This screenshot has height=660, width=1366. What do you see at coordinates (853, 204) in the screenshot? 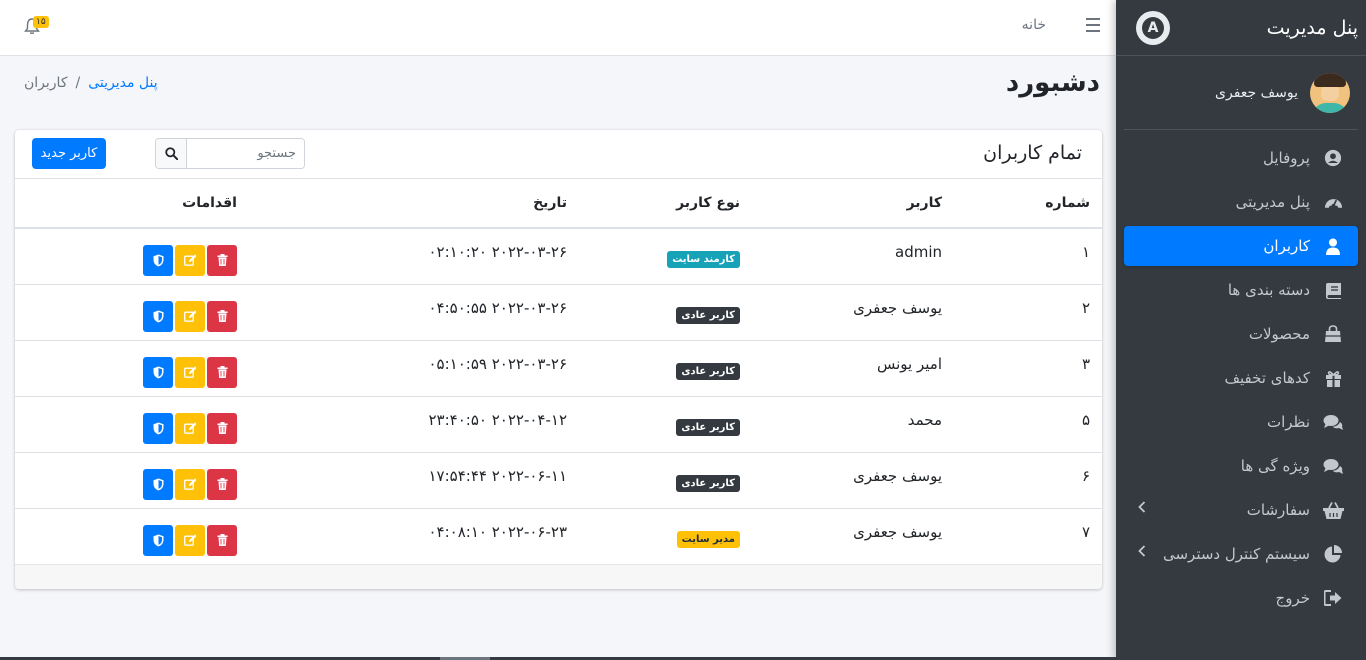
I see `column-header-user: کاربر` at bounding box center [853, 204].